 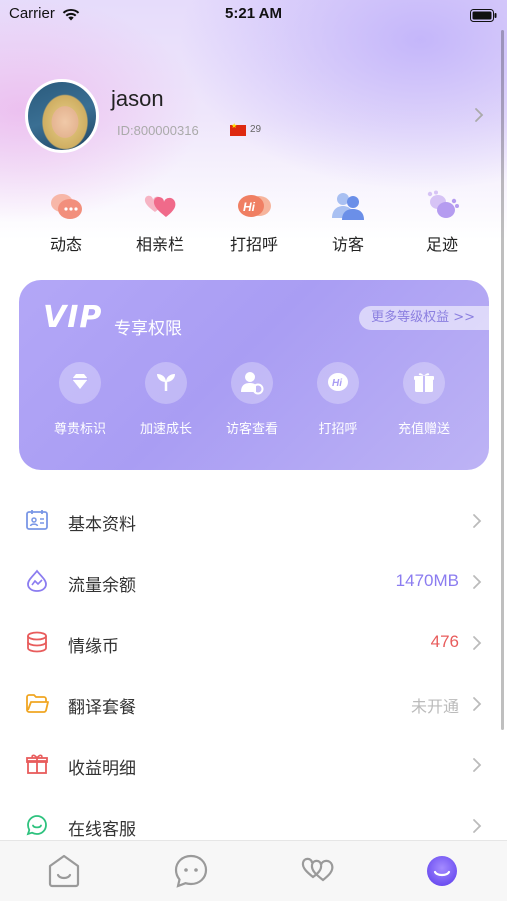 I want to click on status-bar: Carrier 5:21 AM, so click(x=253, y=14).